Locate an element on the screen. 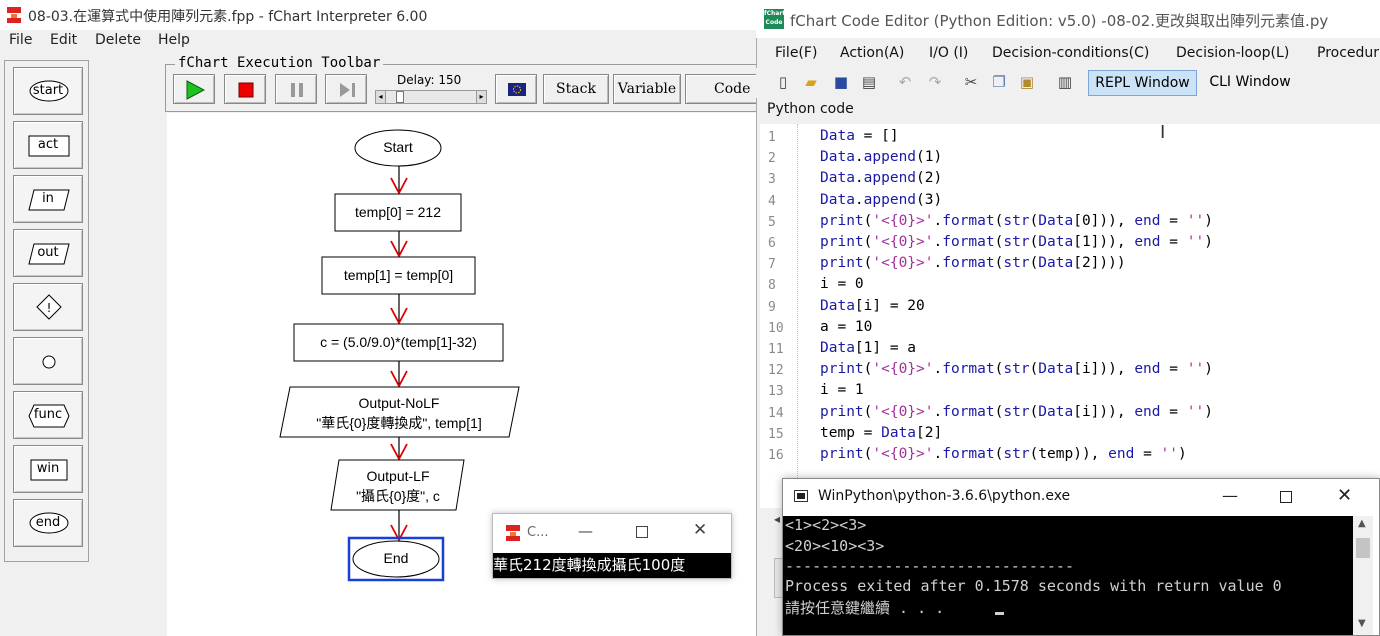 Image resolution: width=1380 pixels, height=636 pixels. console-minimize-button: — is located at coordinates (585, 531).